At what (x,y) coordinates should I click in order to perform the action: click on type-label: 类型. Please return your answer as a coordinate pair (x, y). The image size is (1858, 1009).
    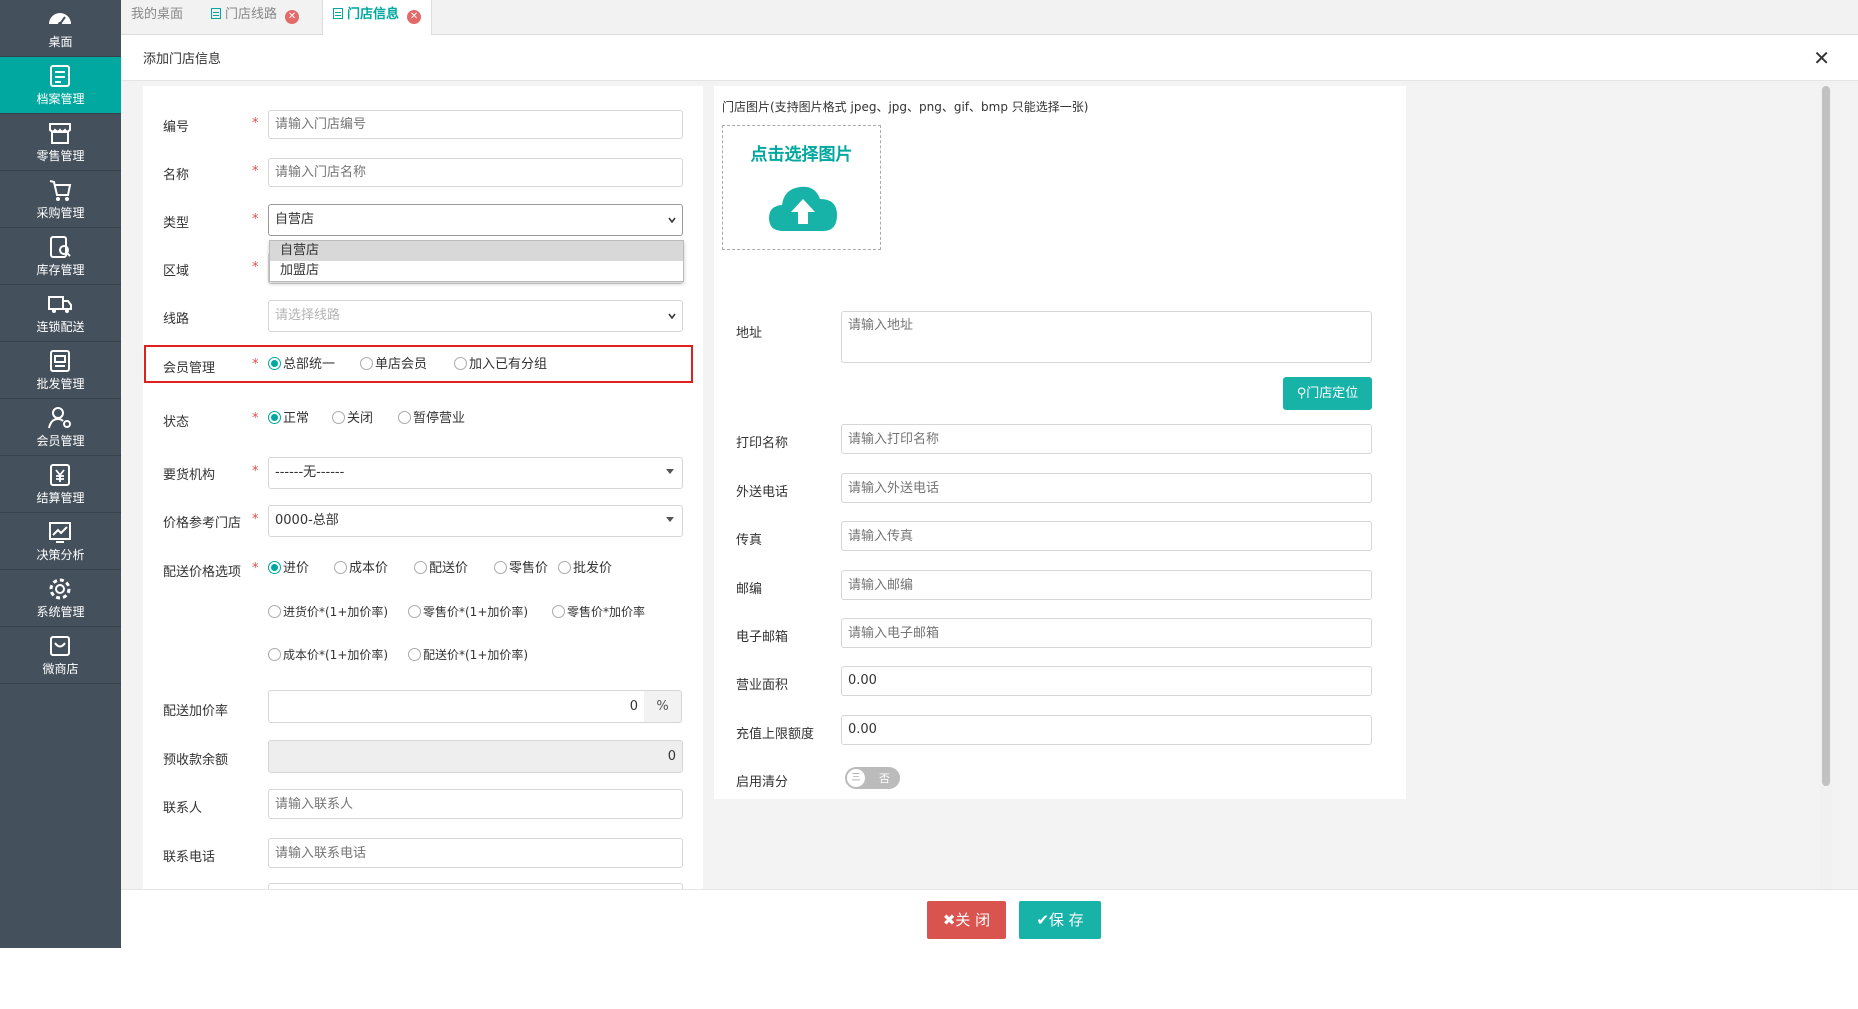
    Looking at the image, I should click on (176, 223).